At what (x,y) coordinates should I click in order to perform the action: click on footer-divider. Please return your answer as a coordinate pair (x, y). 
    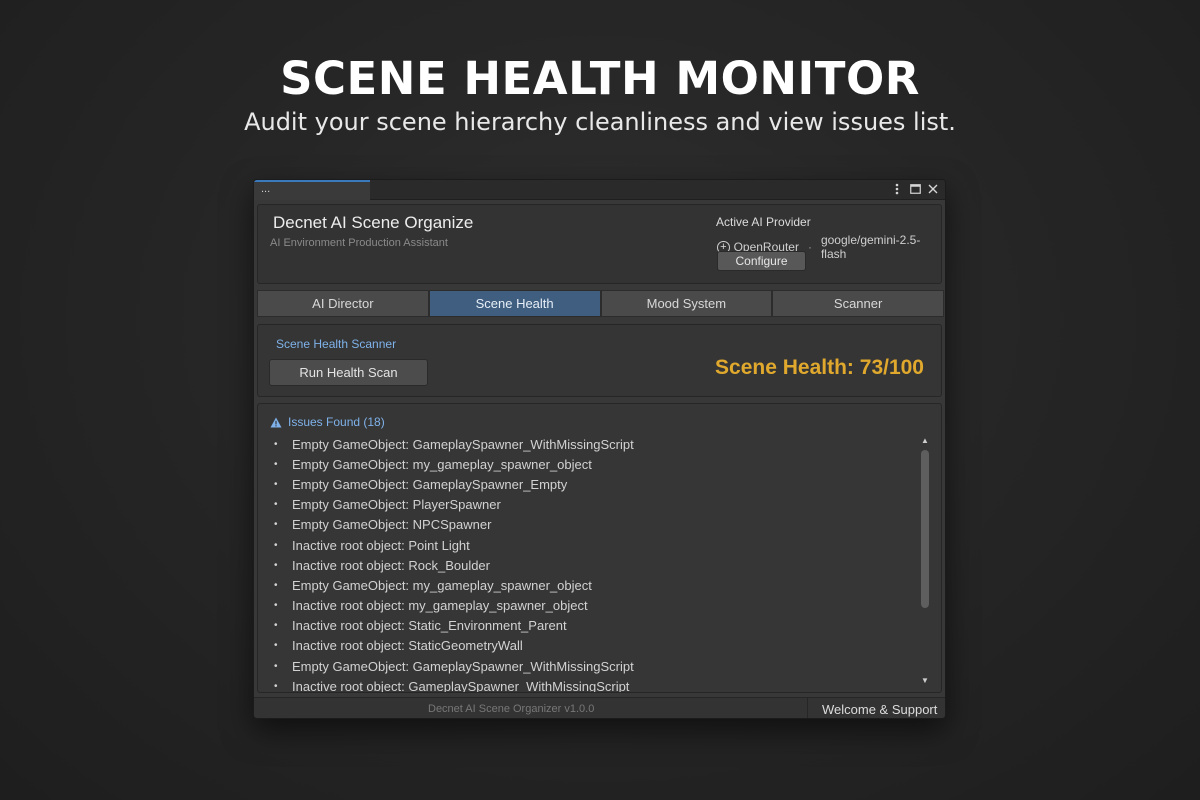
    Looking at the image, I should click on (807, 708).